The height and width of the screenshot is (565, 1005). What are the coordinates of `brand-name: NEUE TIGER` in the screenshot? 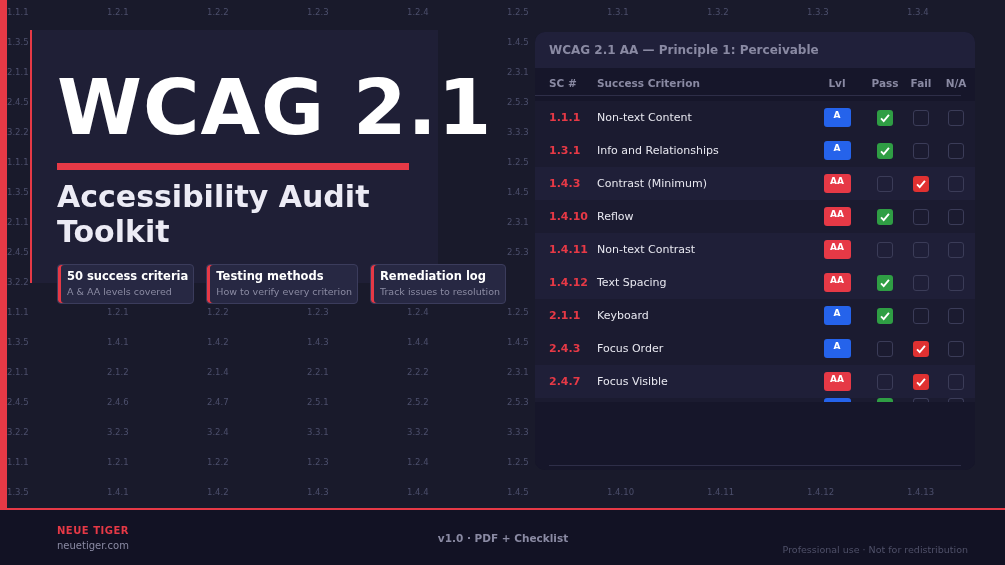 It's located at (93, 530).